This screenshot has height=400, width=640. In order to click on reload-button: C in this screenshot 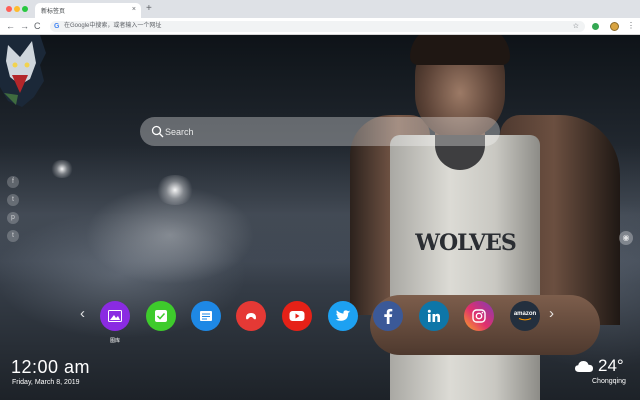, I will do `click(37, 26)`.